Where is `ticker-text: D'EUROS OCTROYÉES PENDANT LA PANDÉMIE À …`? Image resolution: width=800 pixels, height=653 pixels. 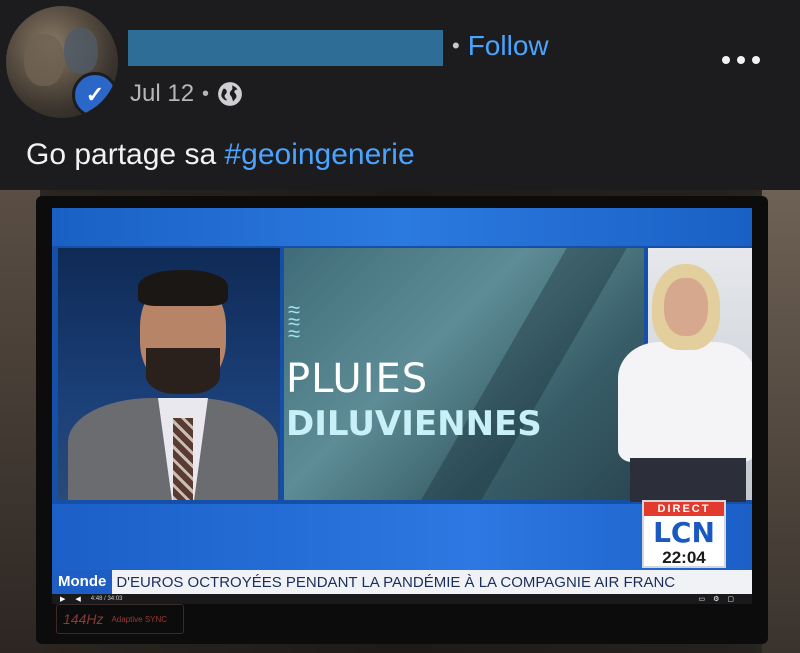 ticker-text: D'EUROS OCTROYÉES PENDANT LA PANDÉMIE À … is located at coordinates (396, 582).